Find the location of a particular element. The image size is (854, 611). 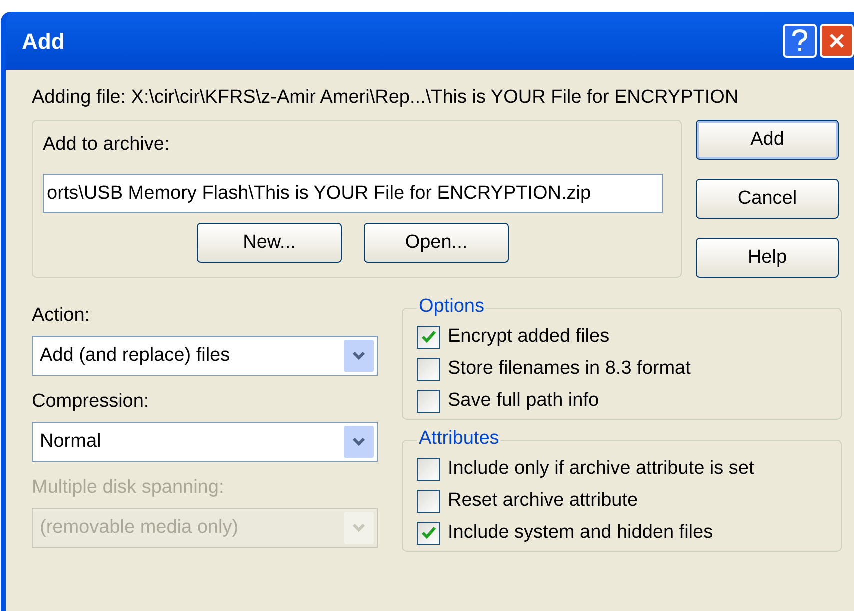

dropdown-value: Normal is located at coordinates (71, 442).